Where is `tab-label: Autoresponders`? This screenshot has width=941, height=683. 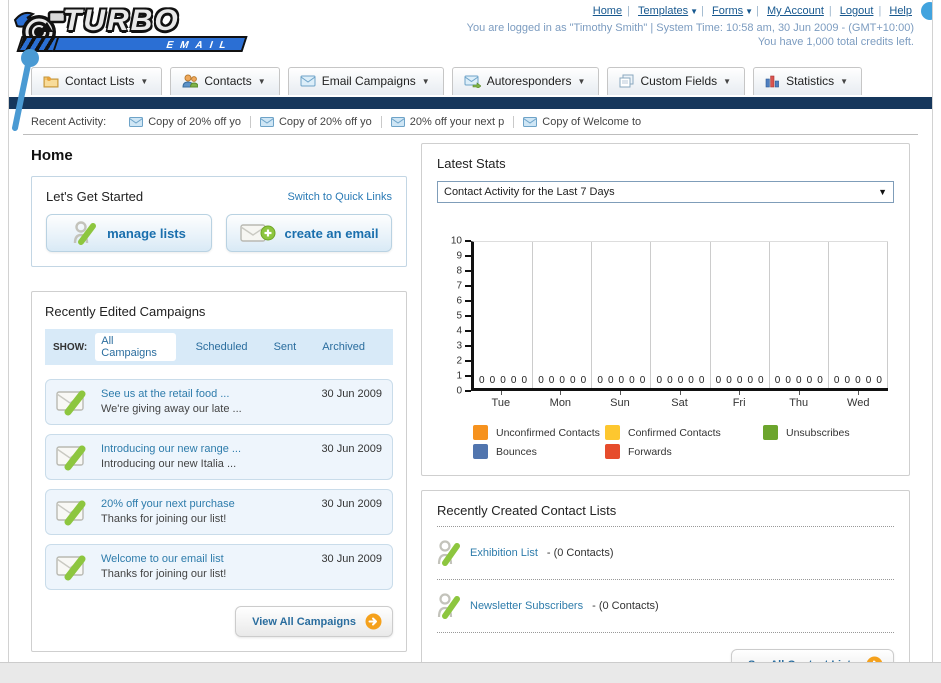 tab-label: Autoresponders is located at coordinates (529, 81).